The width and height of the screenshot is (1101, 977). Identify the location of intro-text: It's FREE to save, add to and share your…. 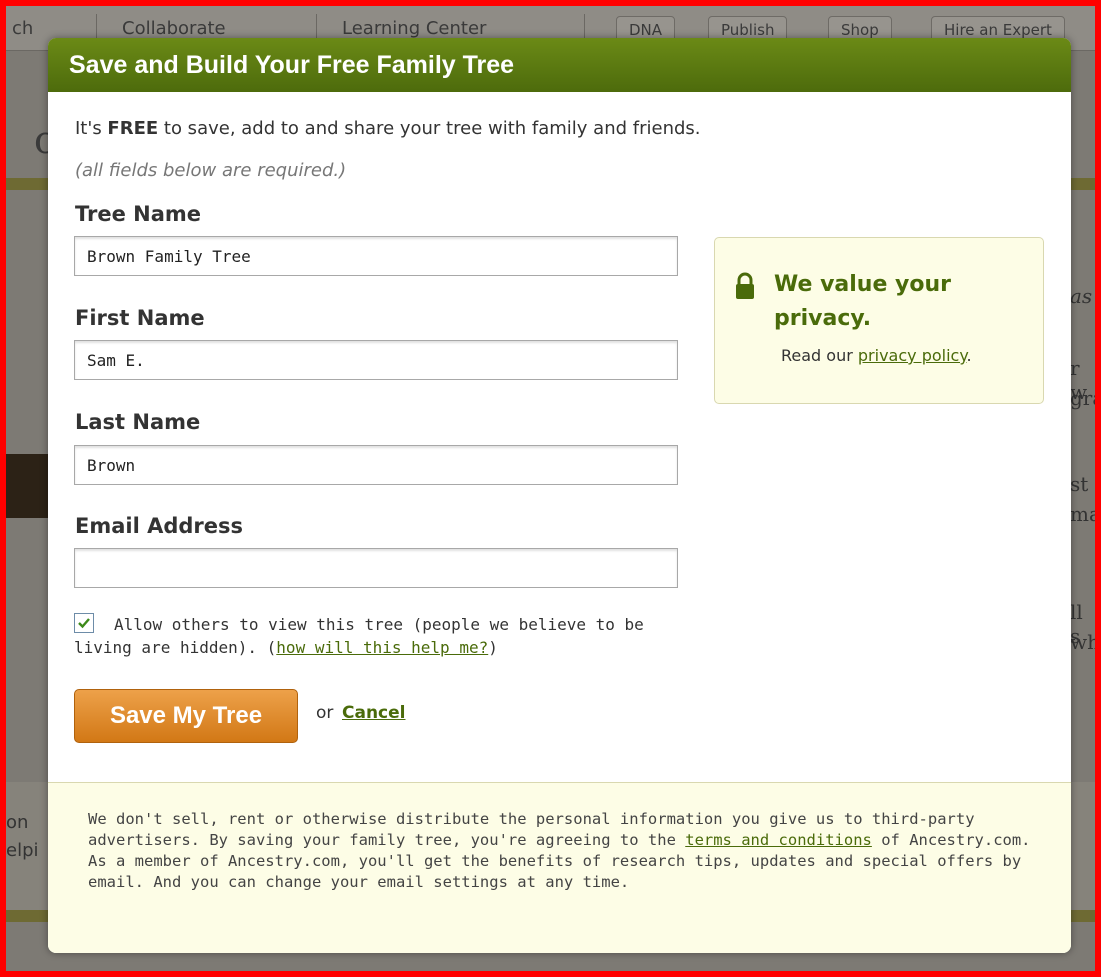
(388, 128).